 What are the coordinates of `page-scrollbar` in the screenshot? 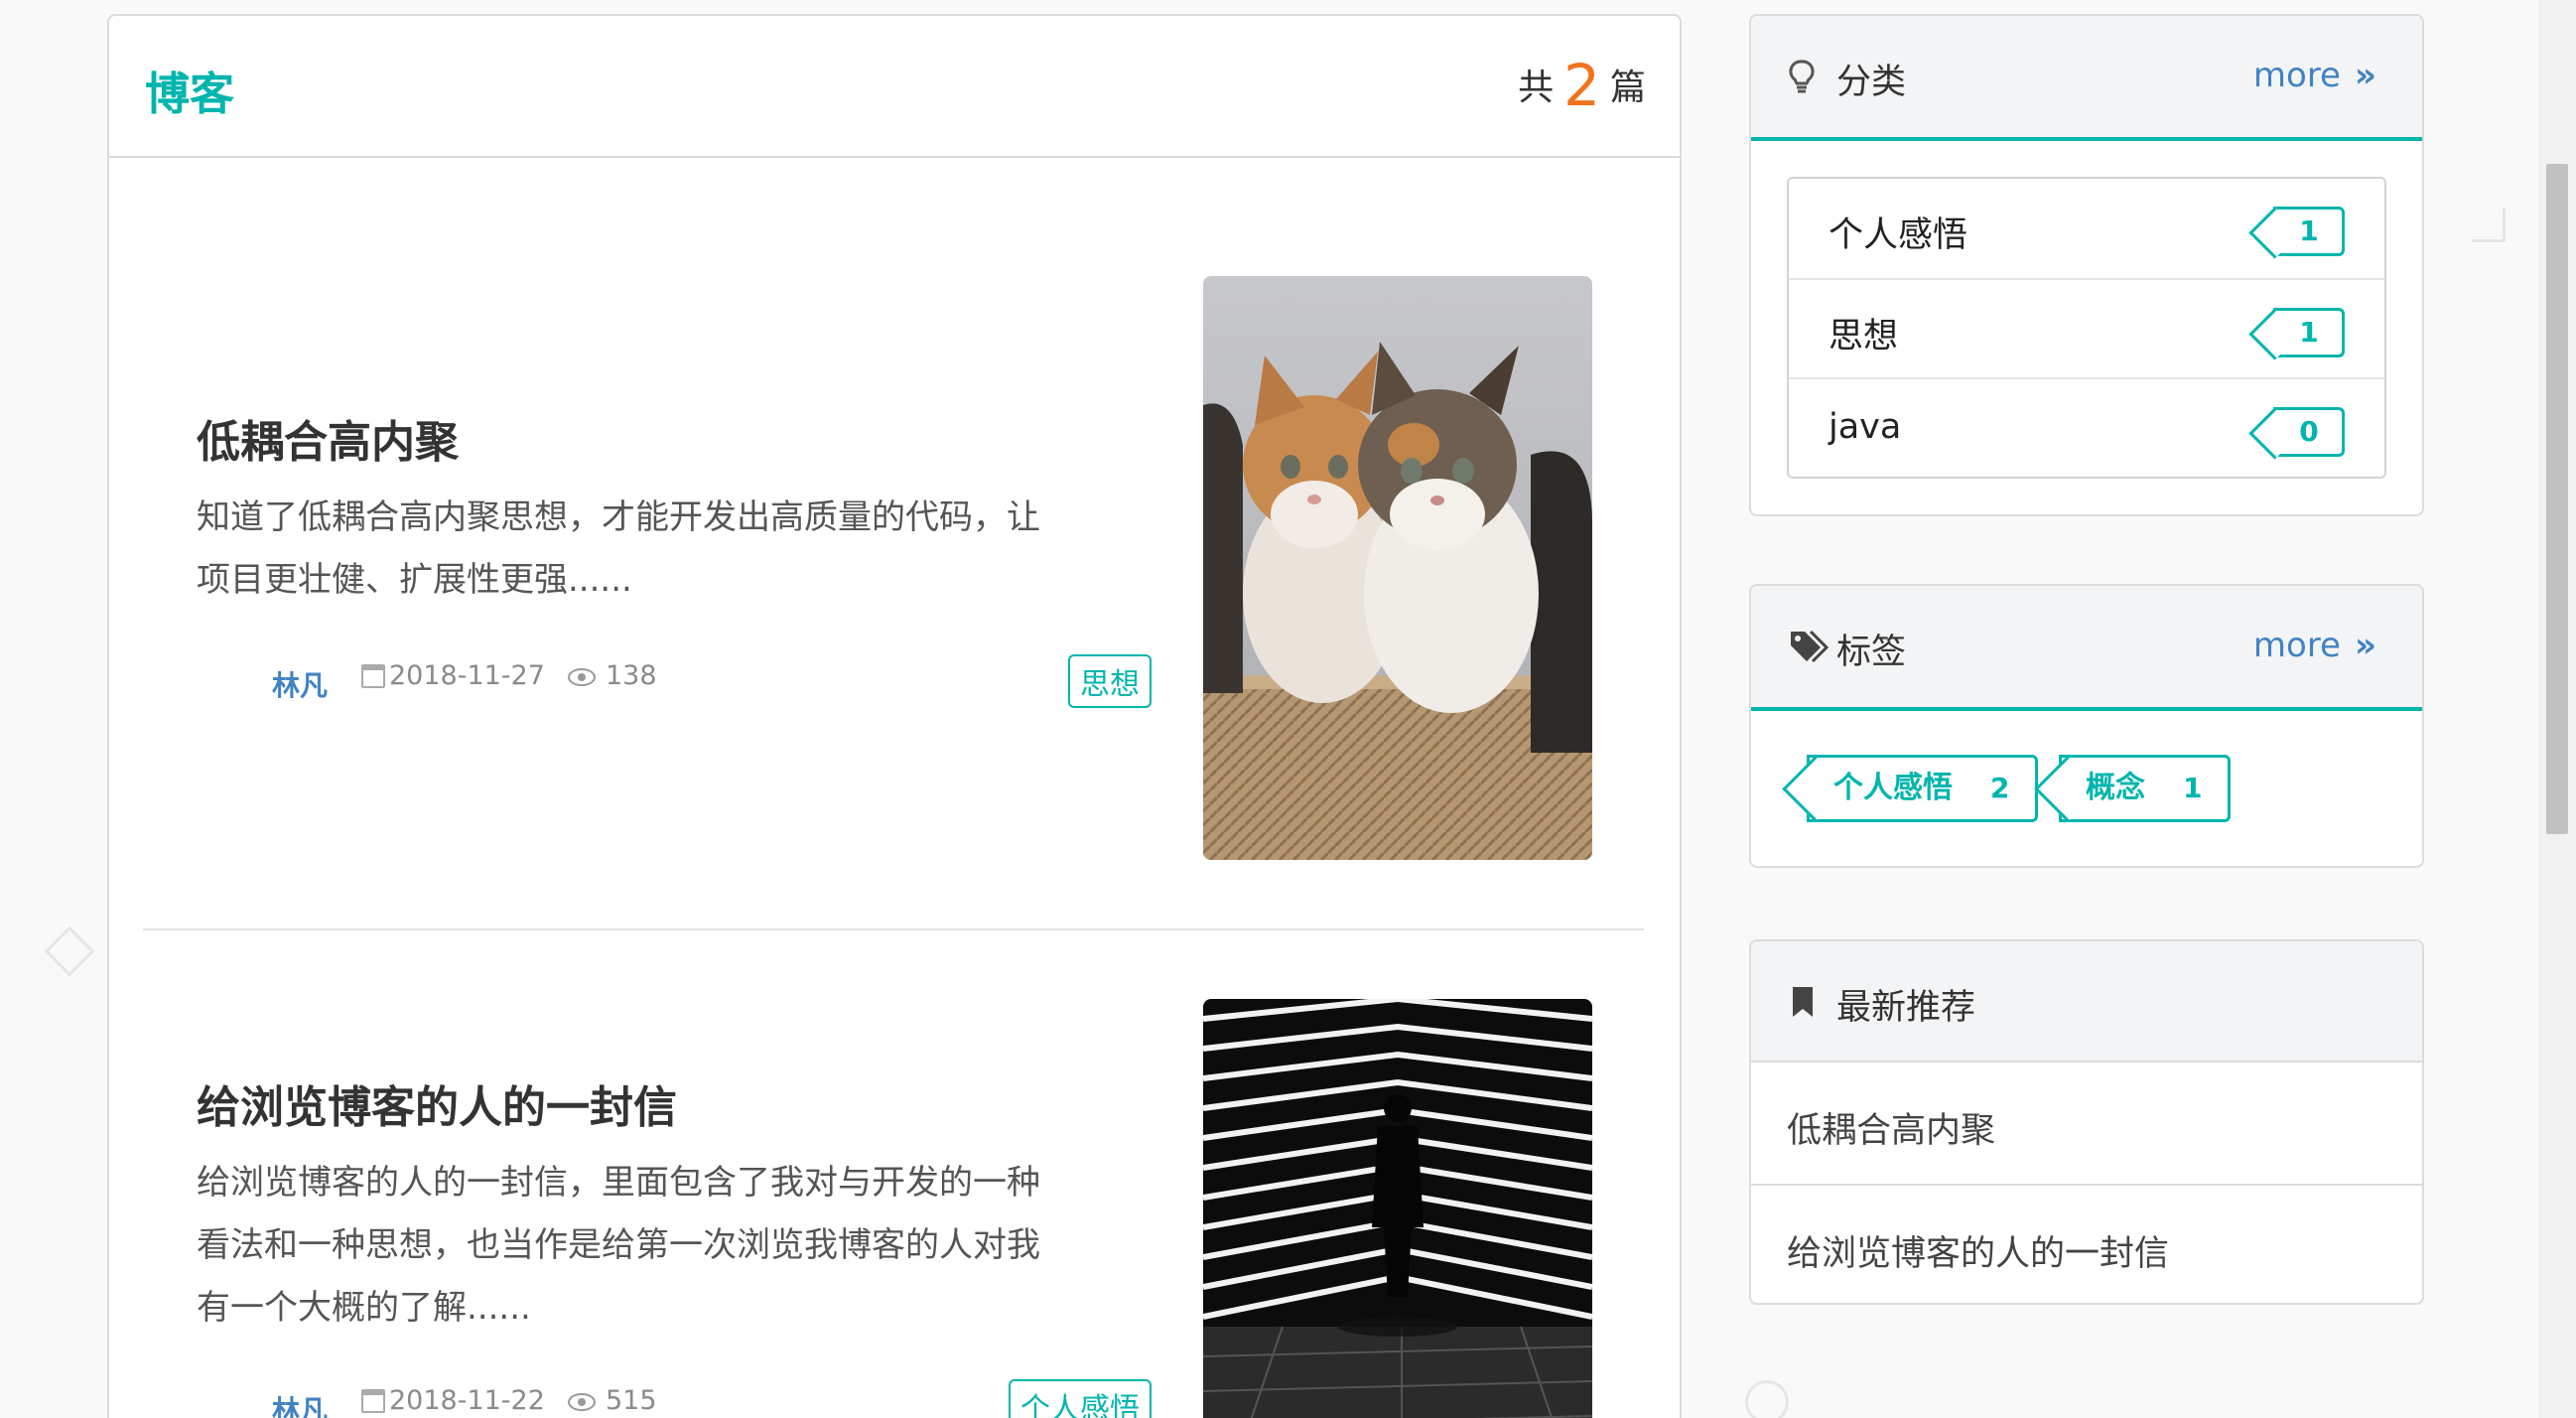 It's located at (2557, 709).